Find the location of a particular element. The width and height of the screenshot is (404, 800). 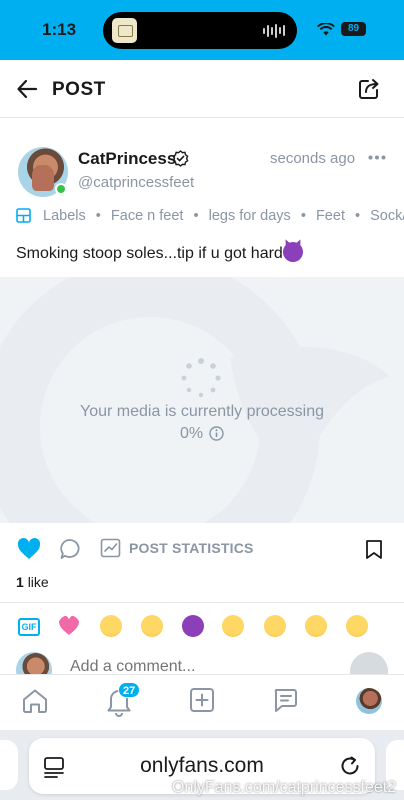

processing-message: Your media is currently processing is located at coordinates (202, 411).